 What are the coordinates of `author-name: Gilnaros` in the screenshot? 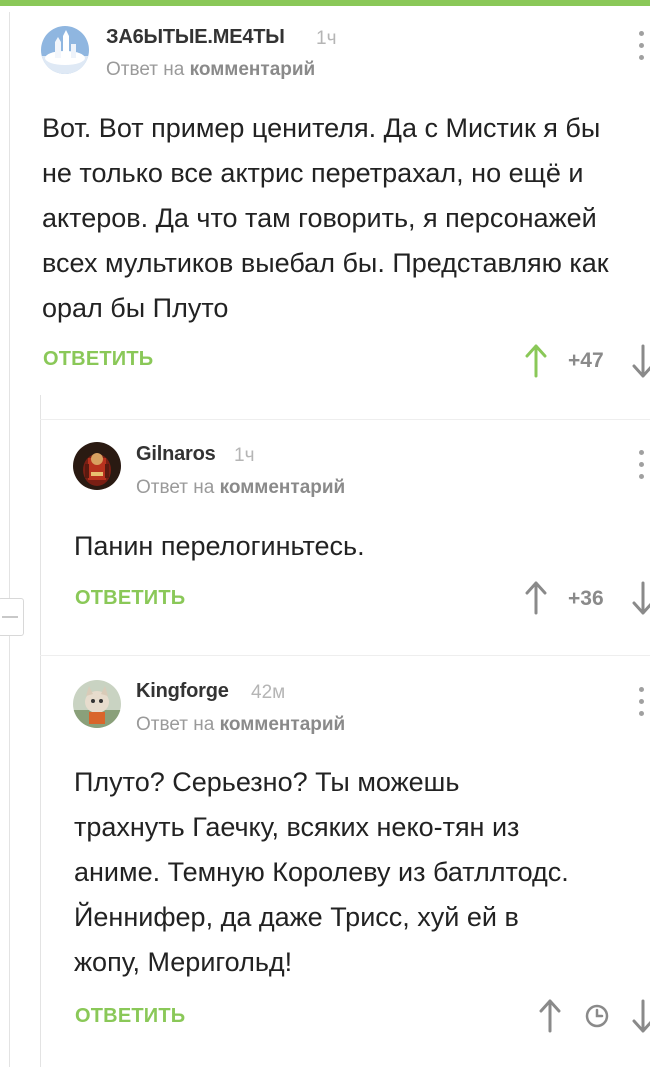 It's located at (176, 454).